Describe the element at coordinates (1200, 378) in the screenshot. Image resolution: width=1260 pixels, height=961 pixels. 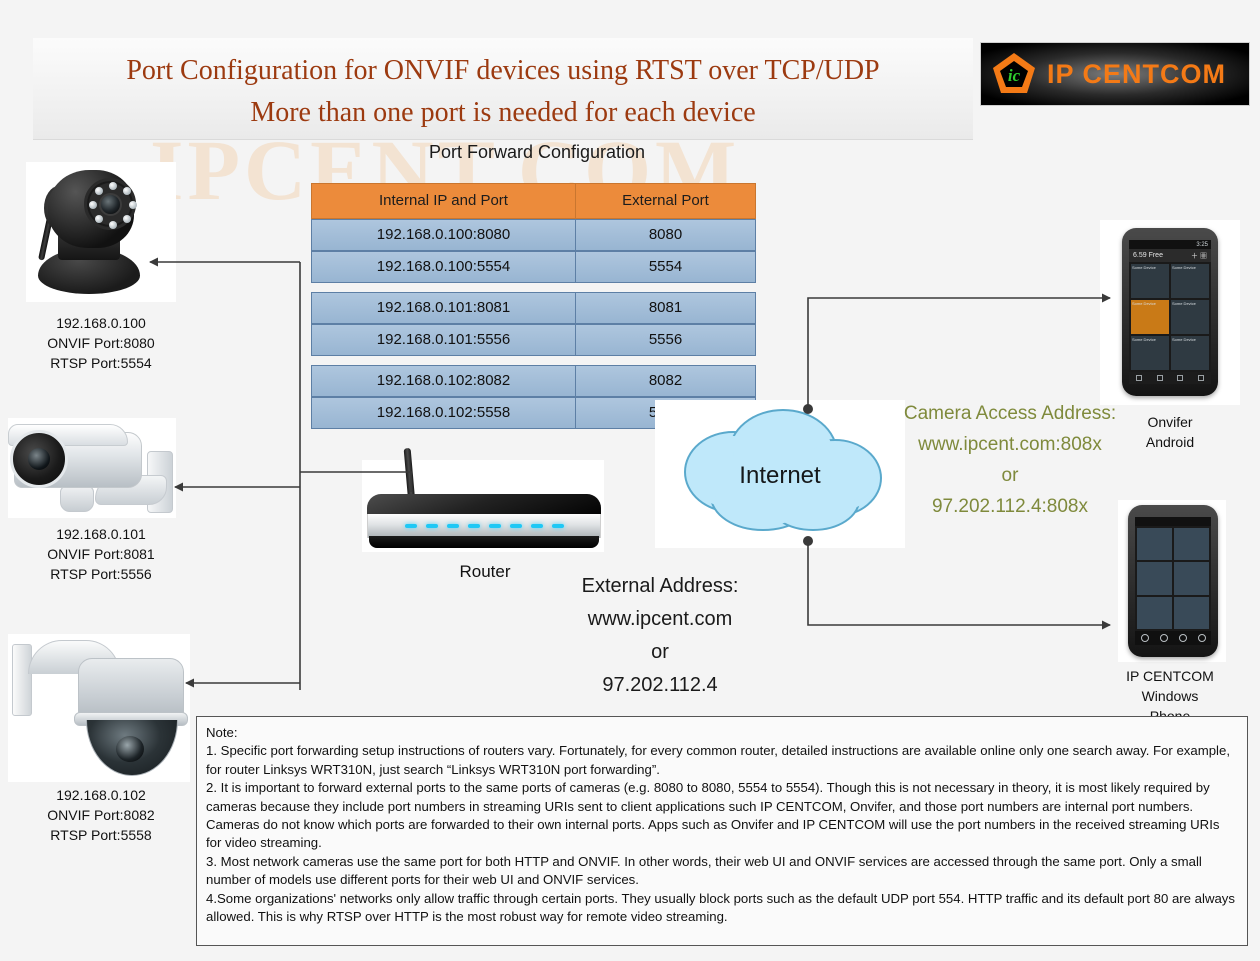
I see `search-icon` at that location.